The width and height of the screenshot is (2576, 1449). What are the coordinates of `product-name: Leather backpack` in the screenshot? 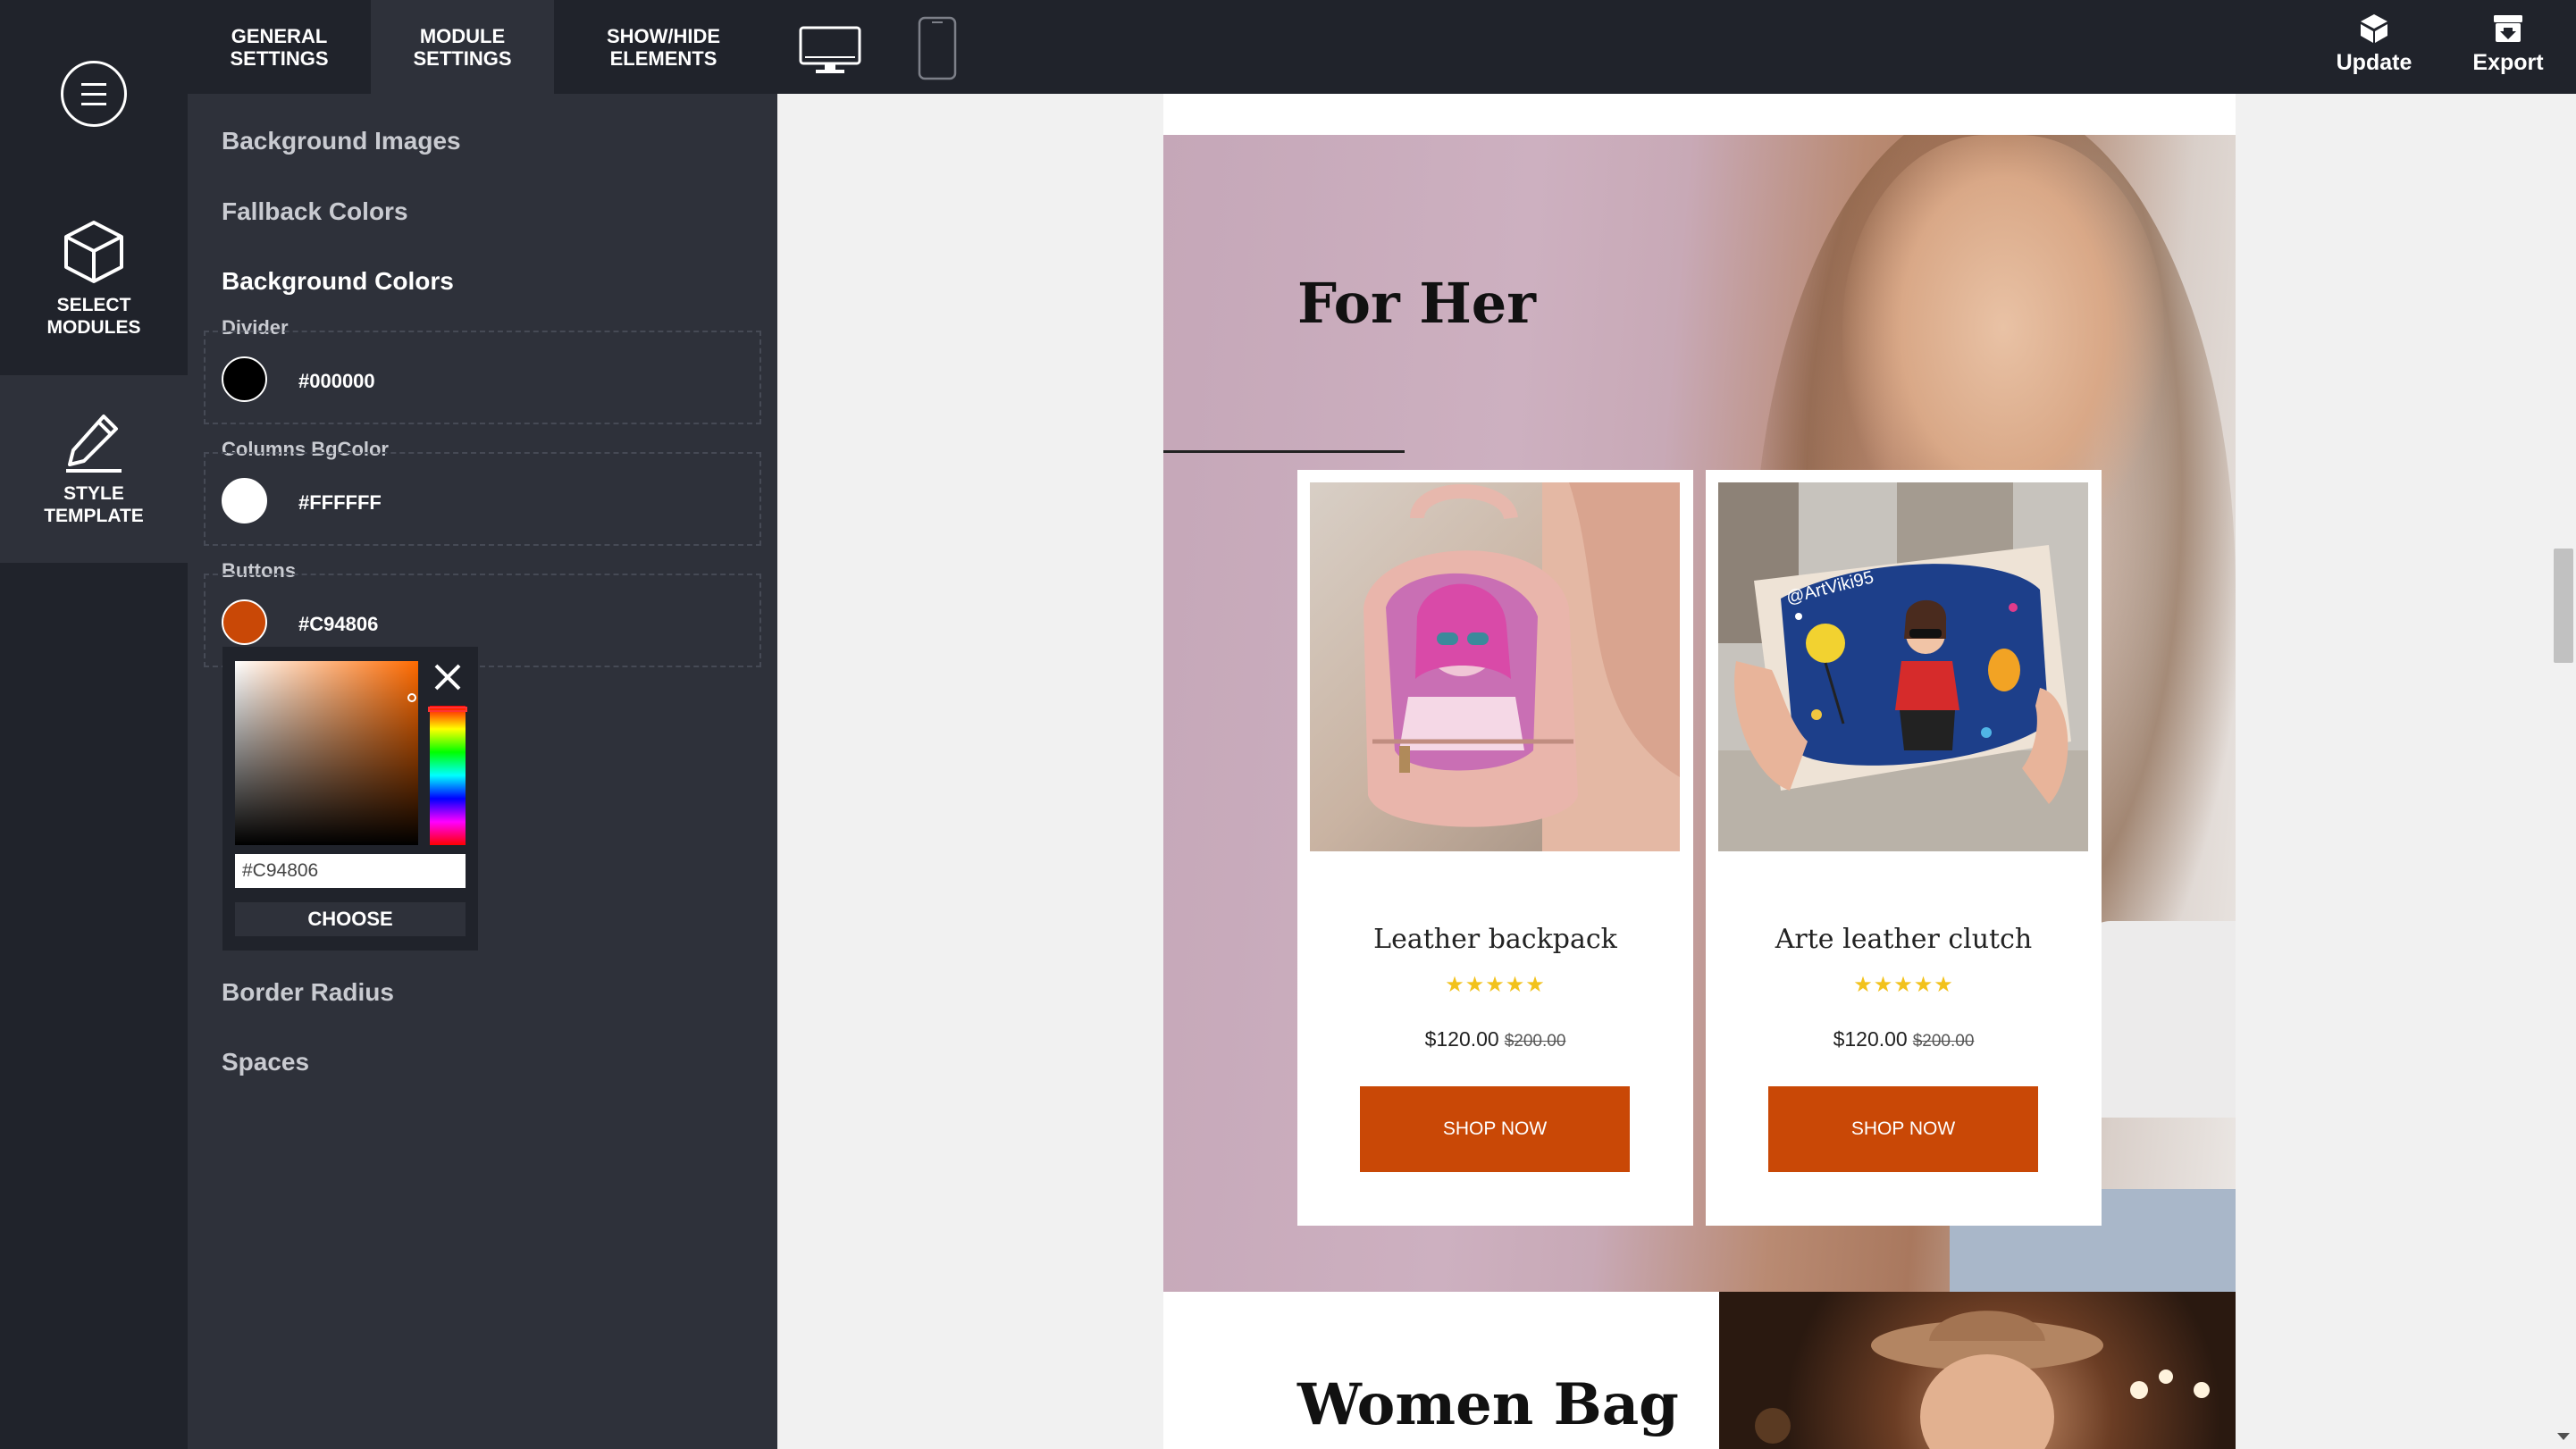 It's located at (1495, 939).